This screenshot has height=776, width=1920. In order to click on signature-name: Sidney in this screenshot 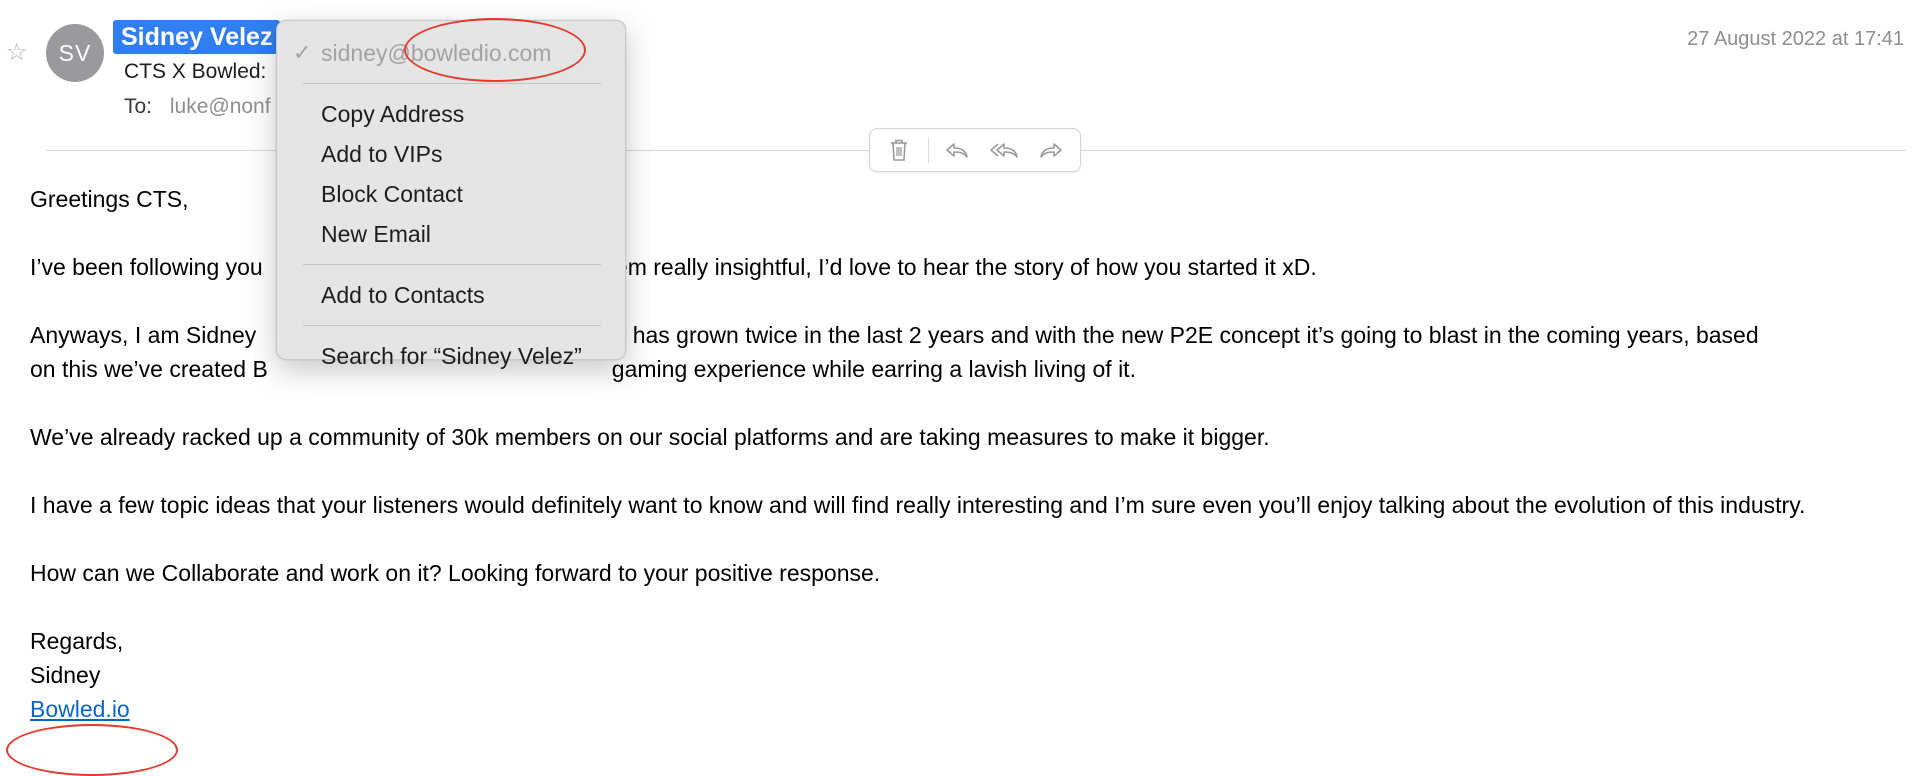, I will do `click(65, 675)`.